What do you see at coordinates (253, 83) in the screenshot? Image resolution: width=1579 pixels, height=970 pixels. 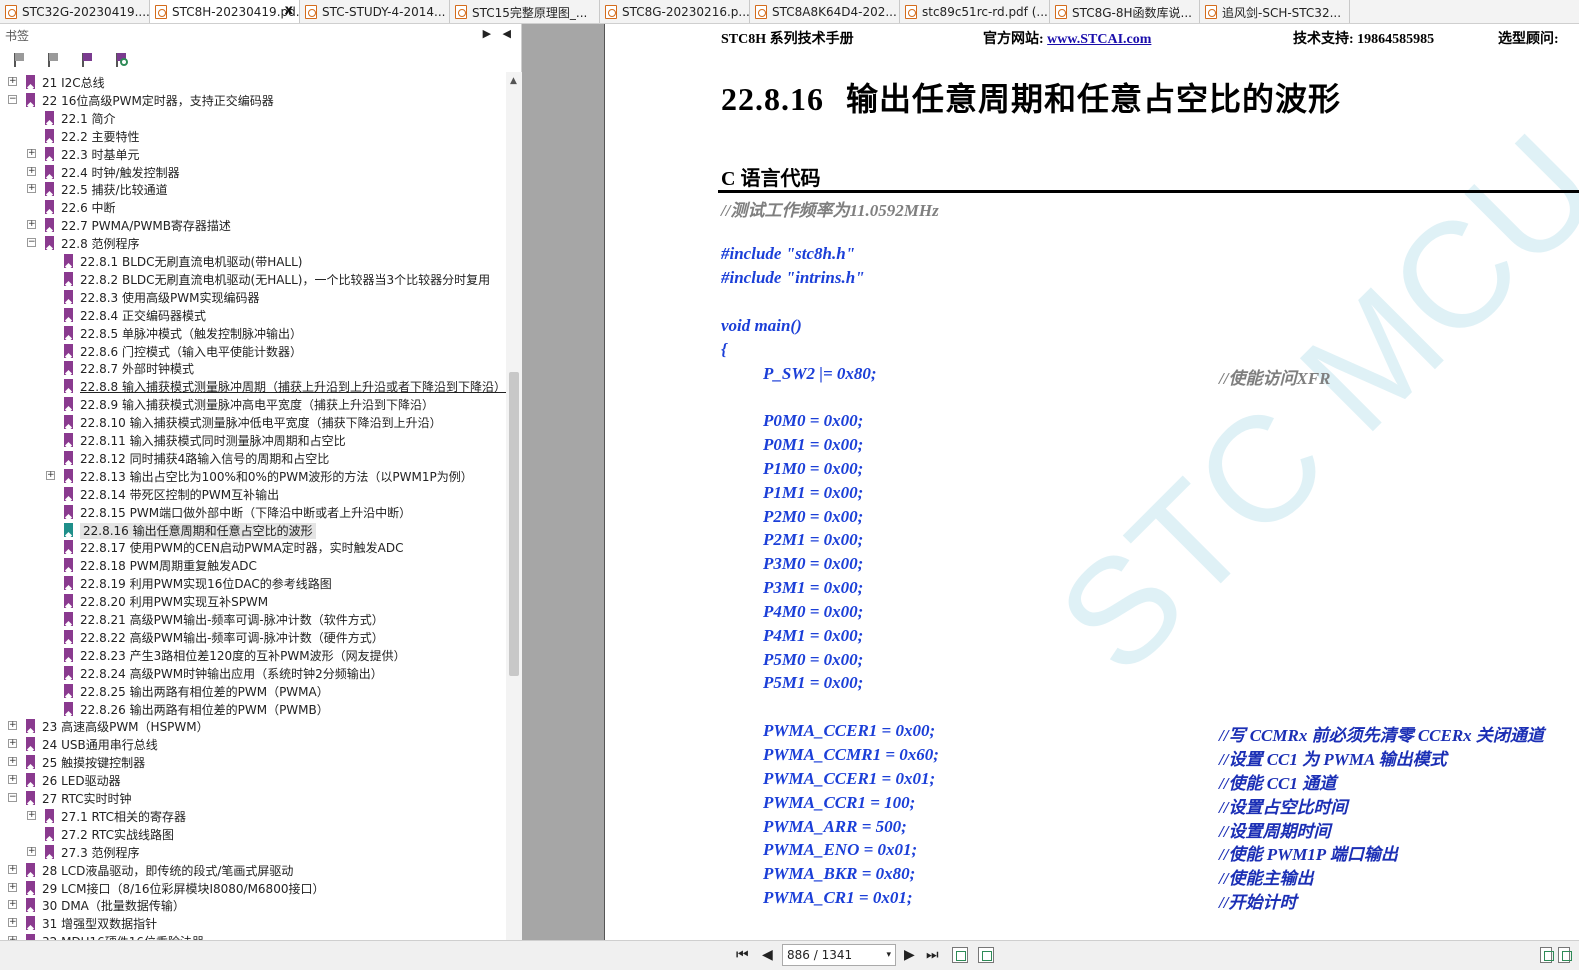 I see `bookmark-item: +21 I2C总线` at bounding box center [253, 83].